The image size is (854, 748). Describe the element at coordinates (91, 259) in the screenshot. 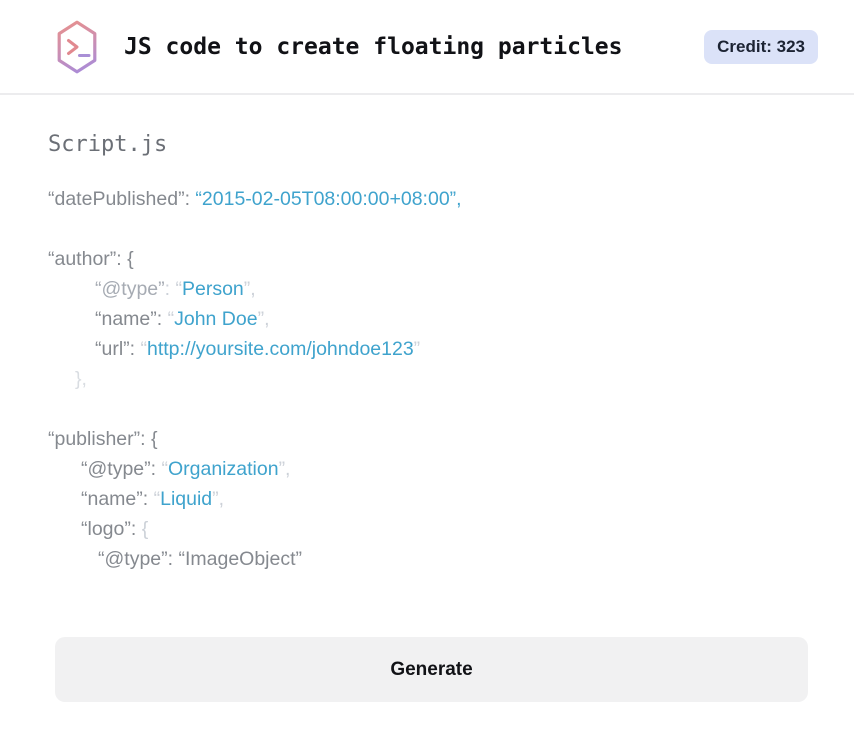

I see `code-line: “author”: {` at that location.